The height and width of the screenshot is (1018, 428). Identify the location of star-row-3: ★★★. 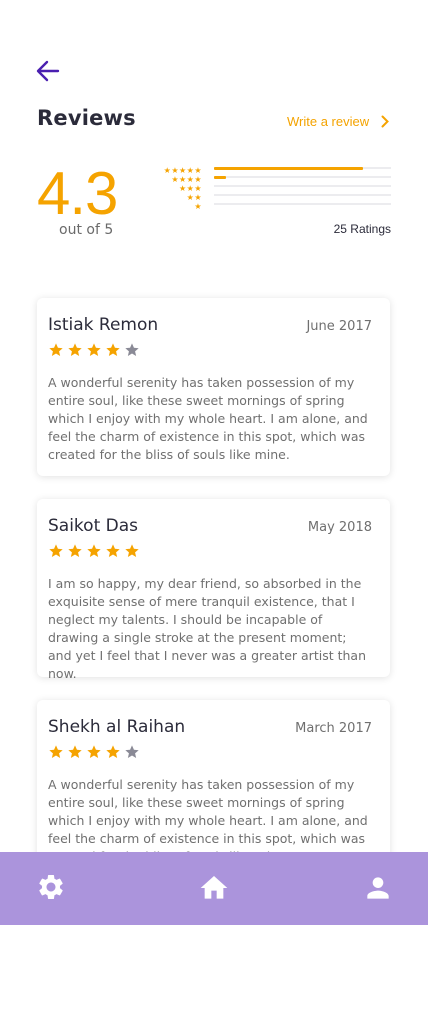
(190, 188).